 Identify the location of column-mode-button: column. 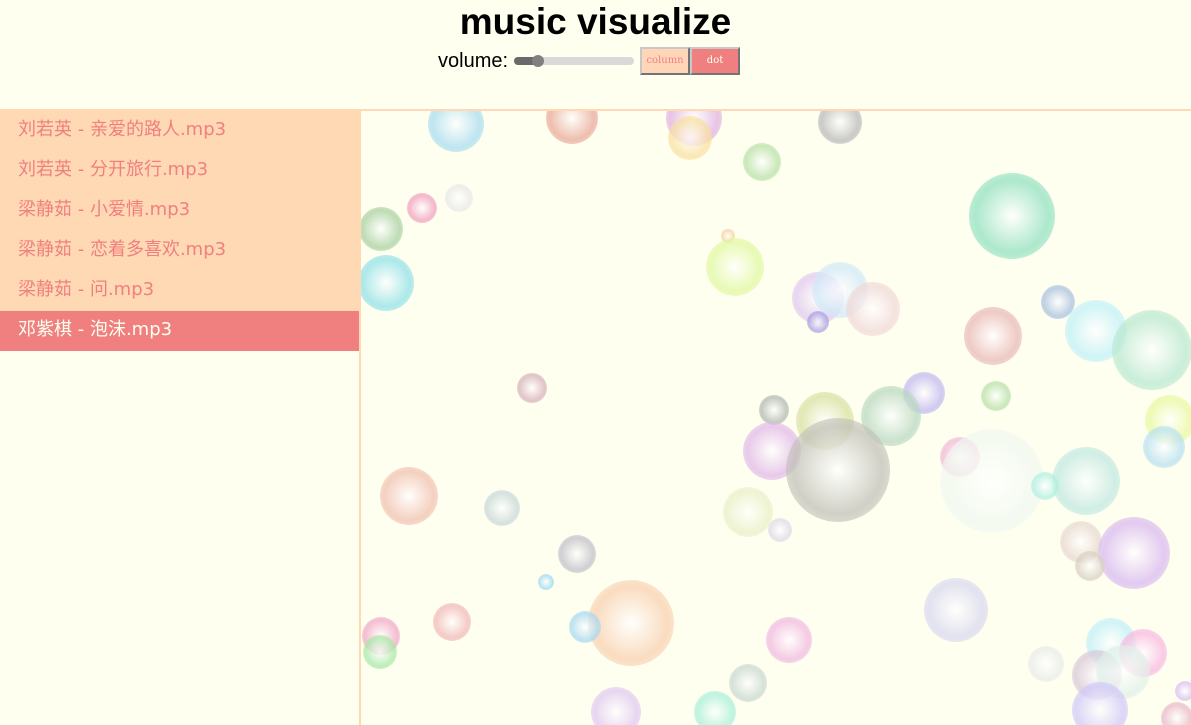
(665, 61).